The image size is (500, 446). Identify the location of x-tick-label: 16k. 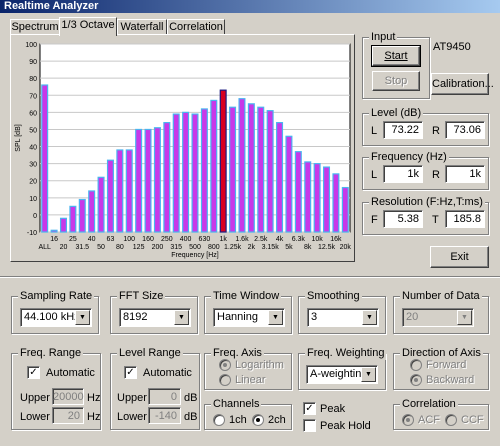
(336, 239).